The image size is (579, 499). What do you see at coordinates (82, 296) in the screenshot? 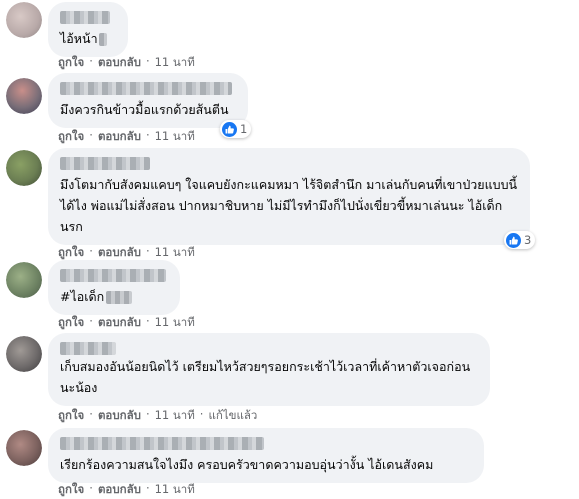
I see `comment-text: #ไอเด็ก` at bounding box center [82, 296].